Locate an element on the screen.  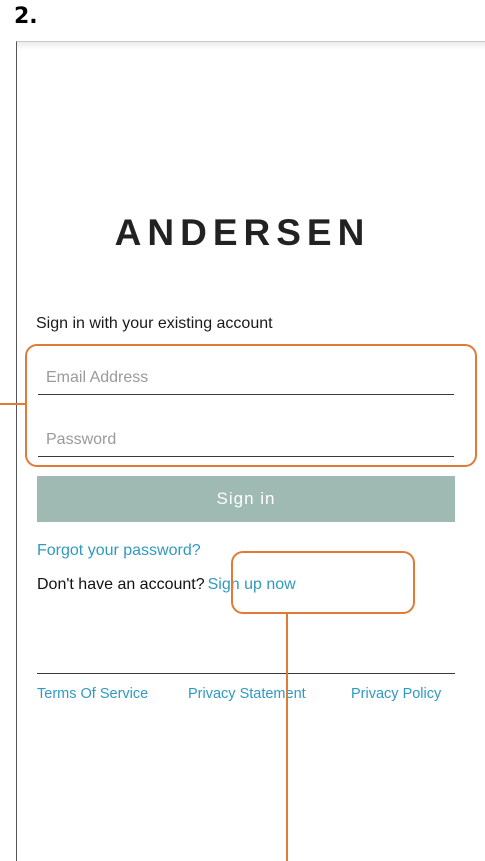
no-account-text: Don't have an account? is located at coordinates (121, 584).